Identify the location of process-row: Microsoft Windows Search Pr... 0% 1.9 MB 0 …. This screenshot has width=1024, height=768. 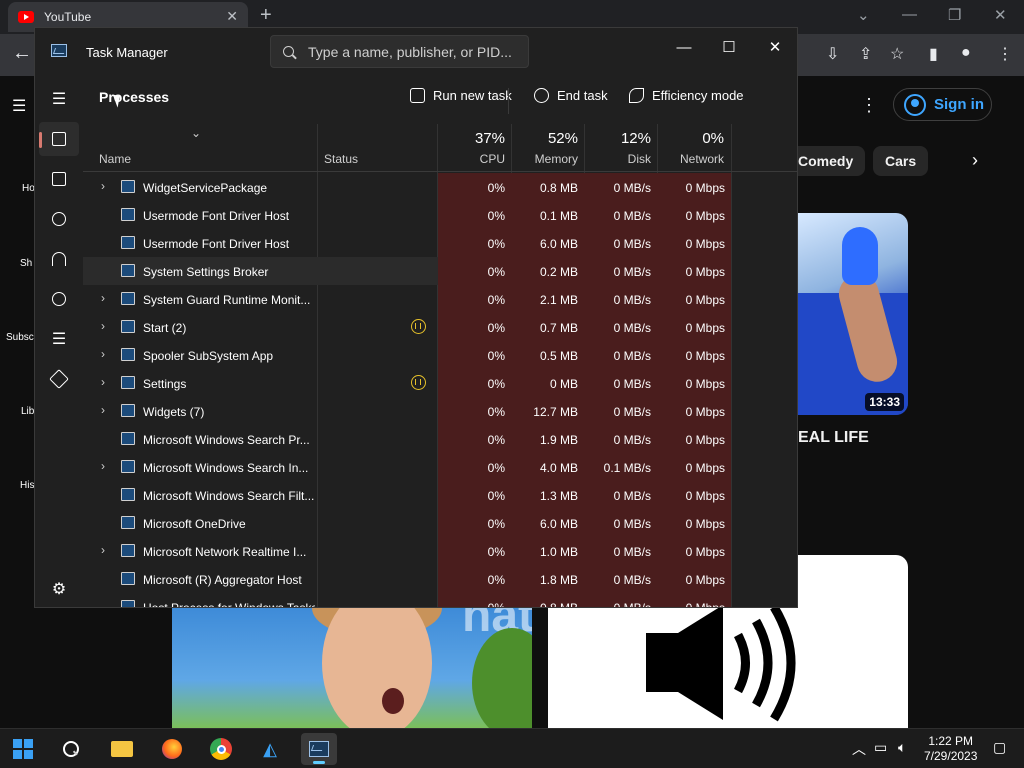
(407, 439).